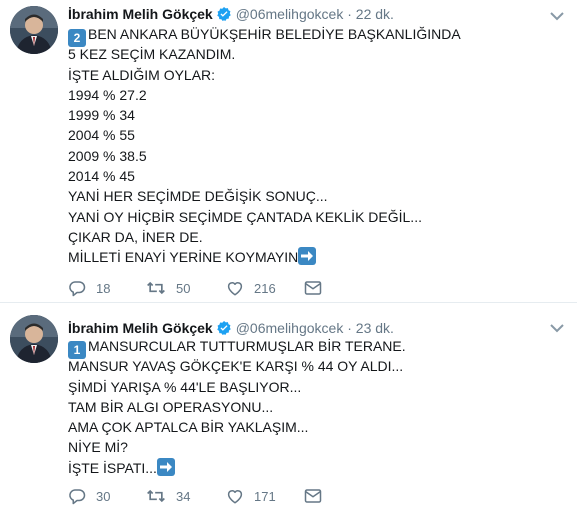 The height and width of the screenshot is (515, 577). Describe the element at coordinates (308, 347) in the screenshot. I see `tweet-line: 1 MANSURCULAR TUTTURMUŞLAR BİR TERANE.` at that location.